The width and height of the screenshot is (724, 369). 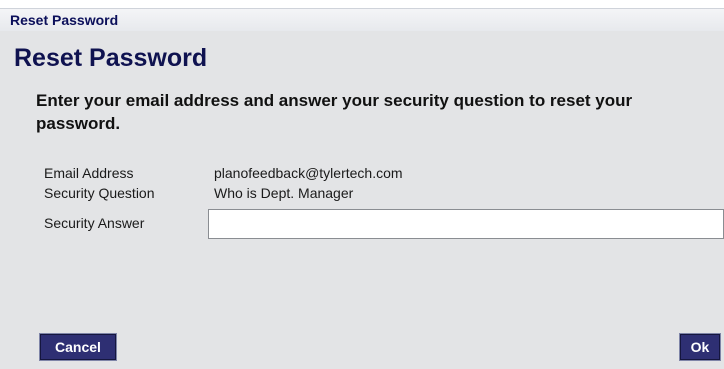 I want to click on ok-button: Ok, so click(x=700, y=347).